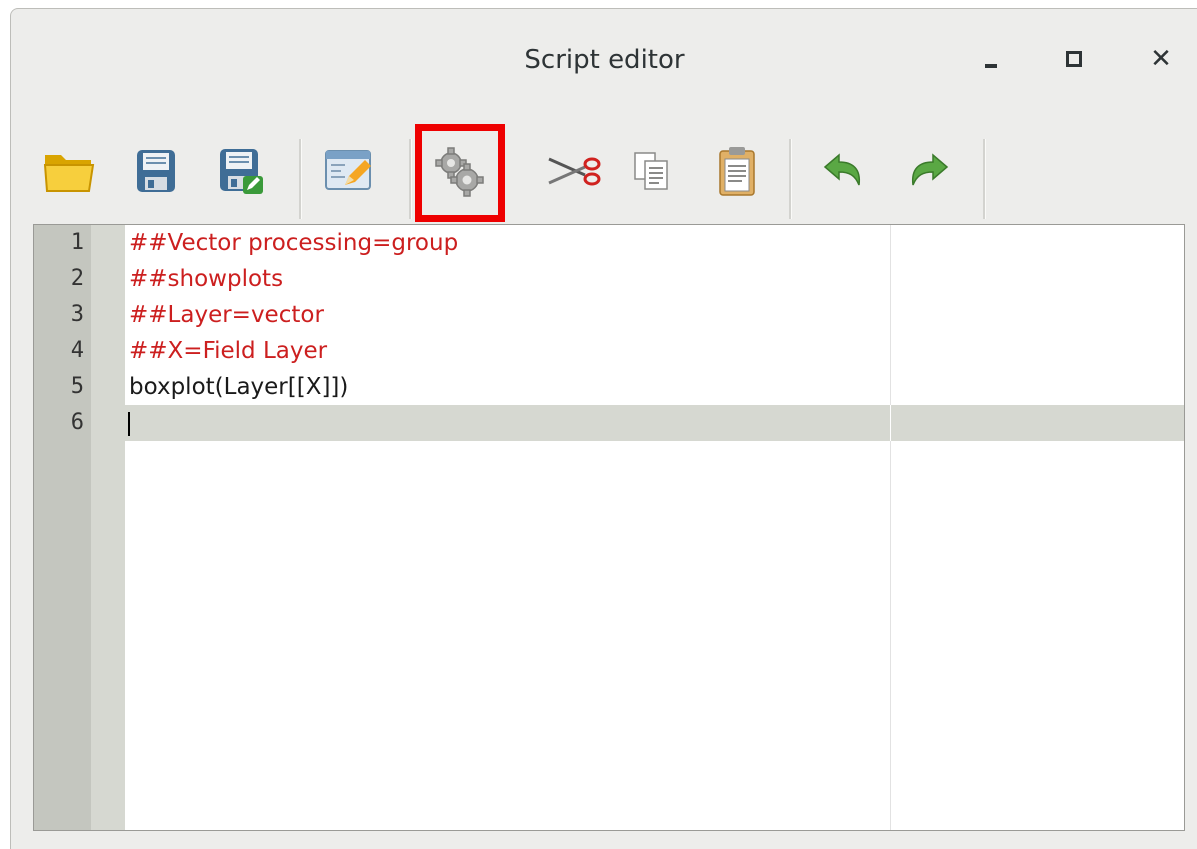 The width and height of the screenshot is (1197, 849). I want to click on minimize-icon, so click(991, 66).